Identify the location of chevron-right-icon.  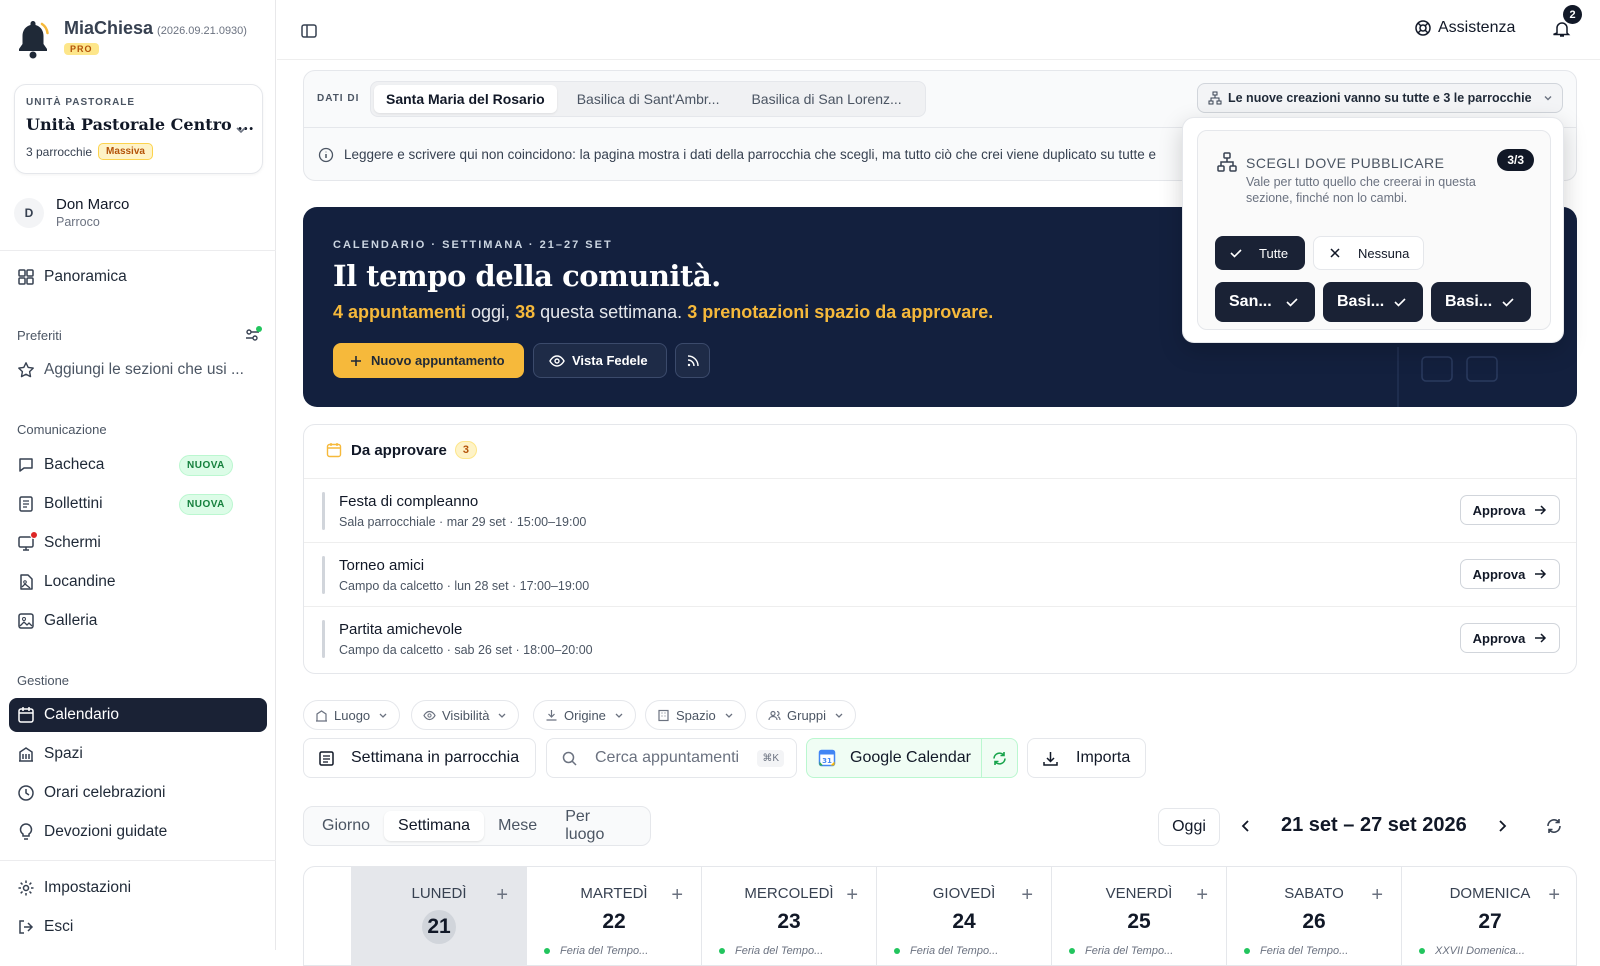
(1502, 826).